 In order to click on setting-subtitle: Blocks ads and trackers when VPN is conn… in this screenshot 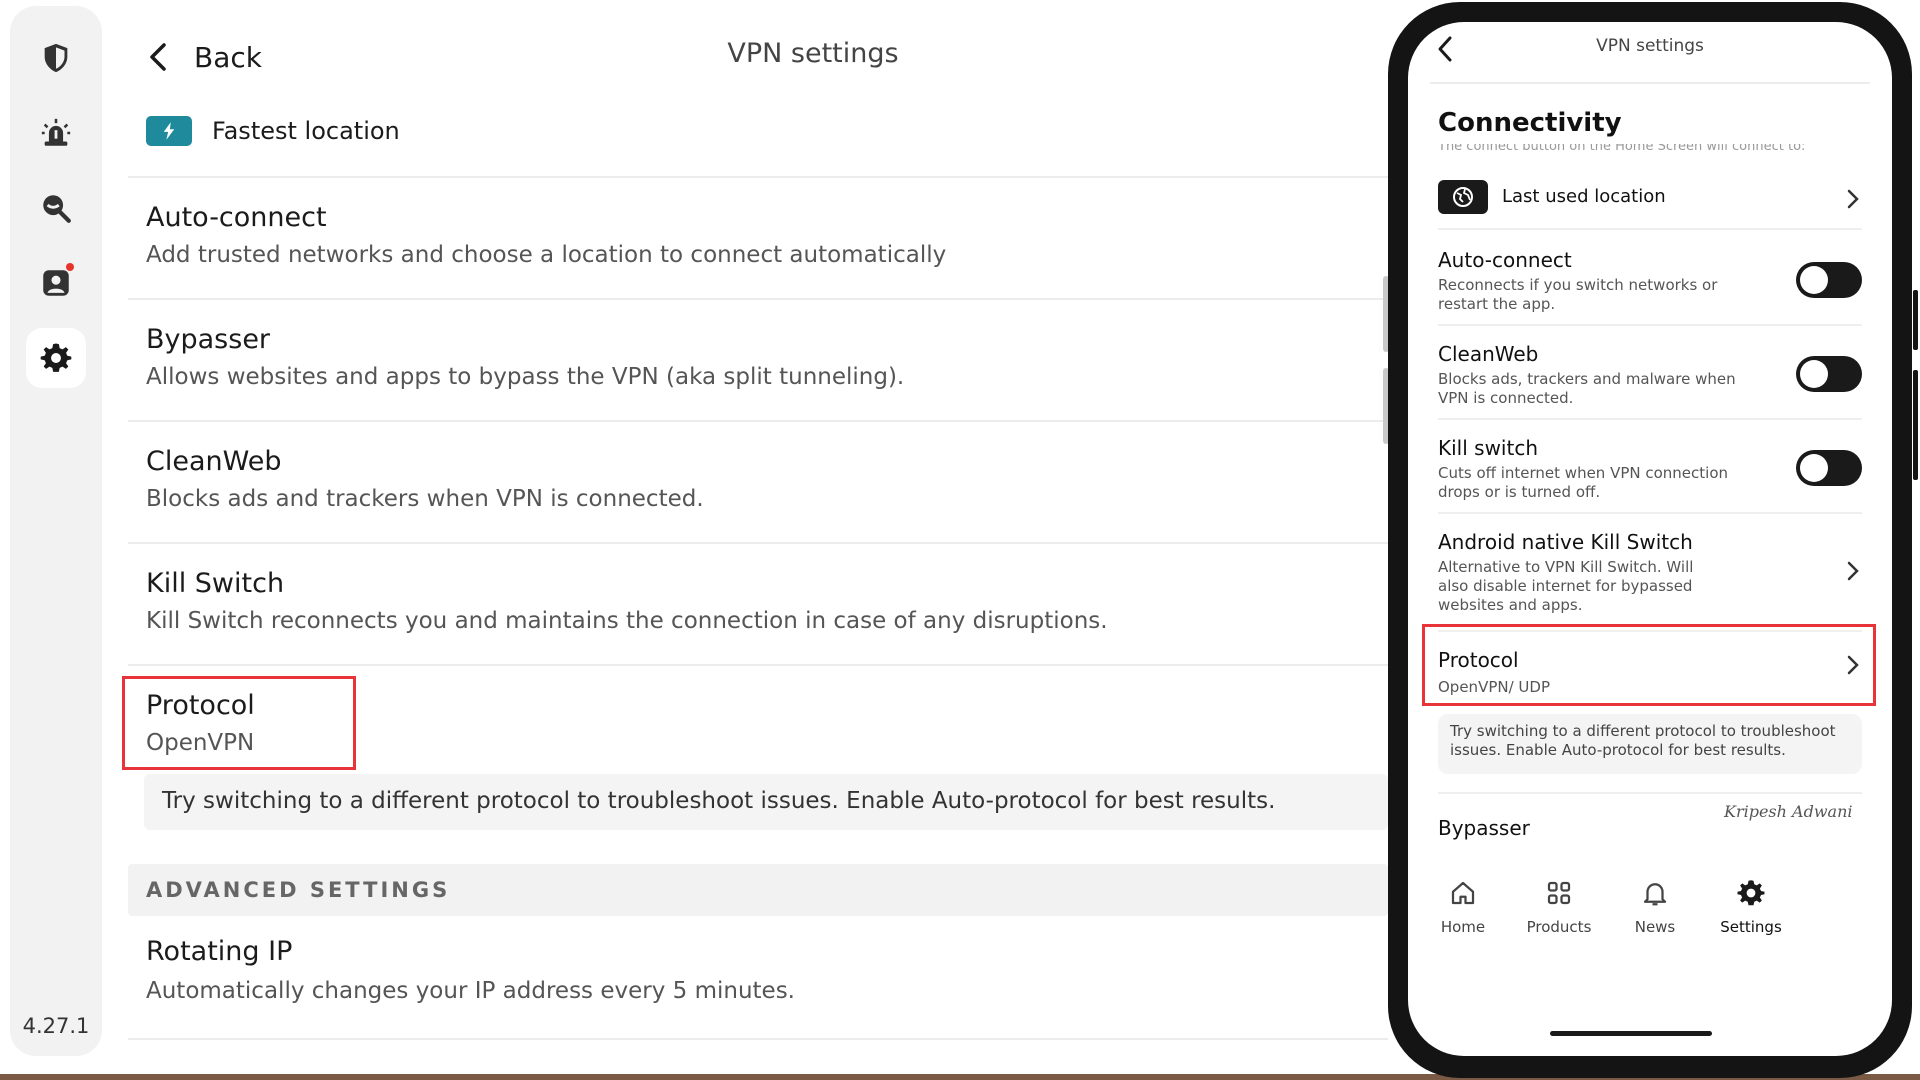, I will do `click(425, 499)`.